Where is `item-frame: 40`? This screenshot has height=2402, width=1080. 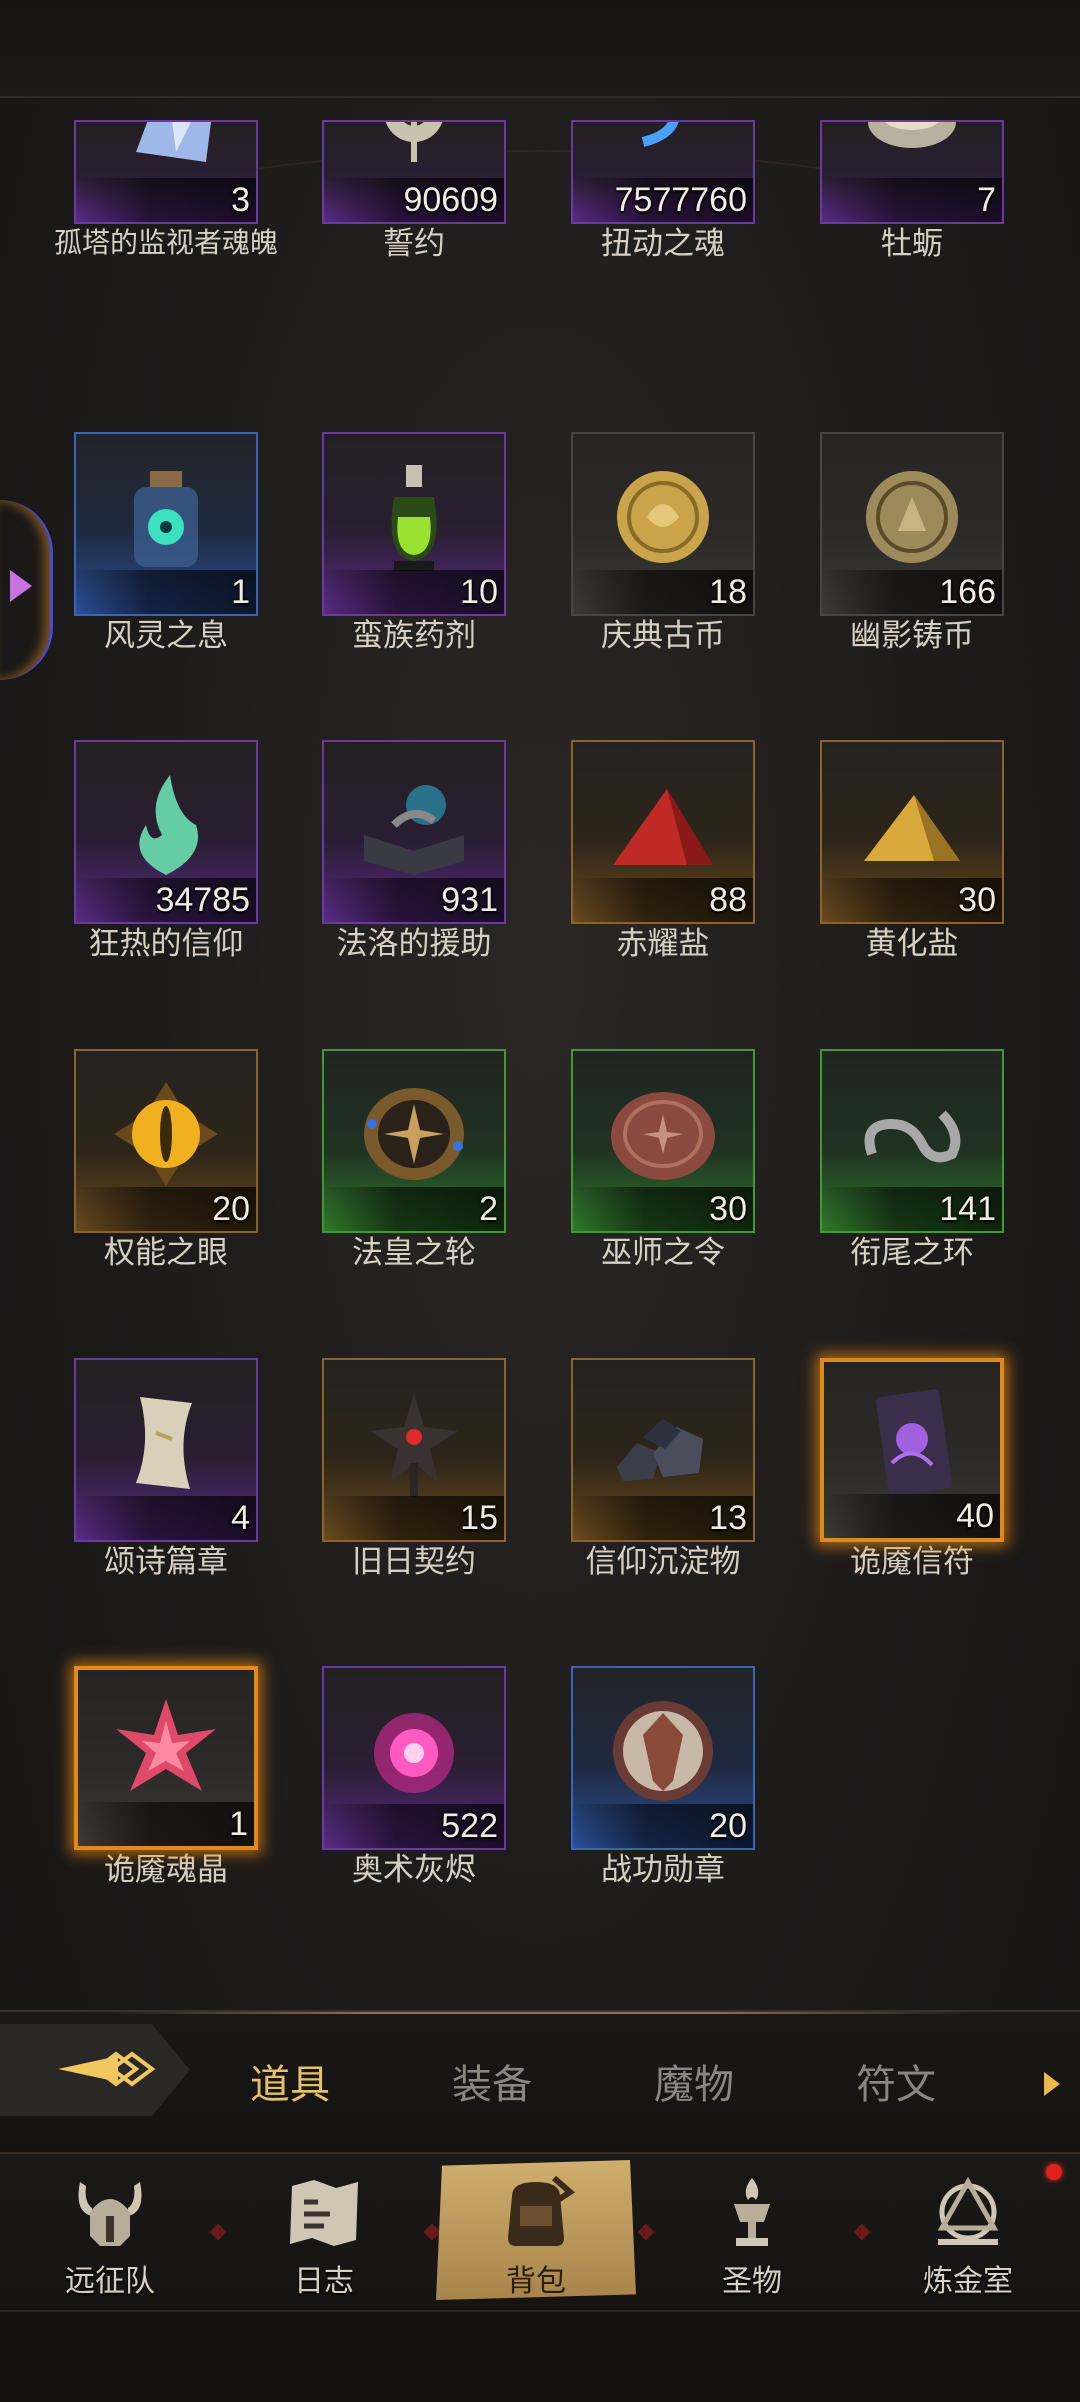 item-frame: 40 is located at coordinates (912, 1450).